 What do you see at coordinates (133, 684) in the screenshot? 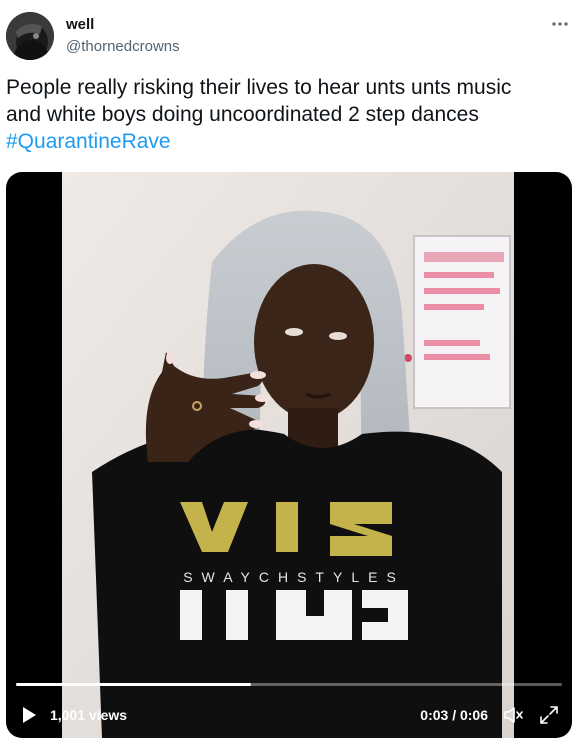
I see `video-progress-fill` at bounding box center [133, 684].